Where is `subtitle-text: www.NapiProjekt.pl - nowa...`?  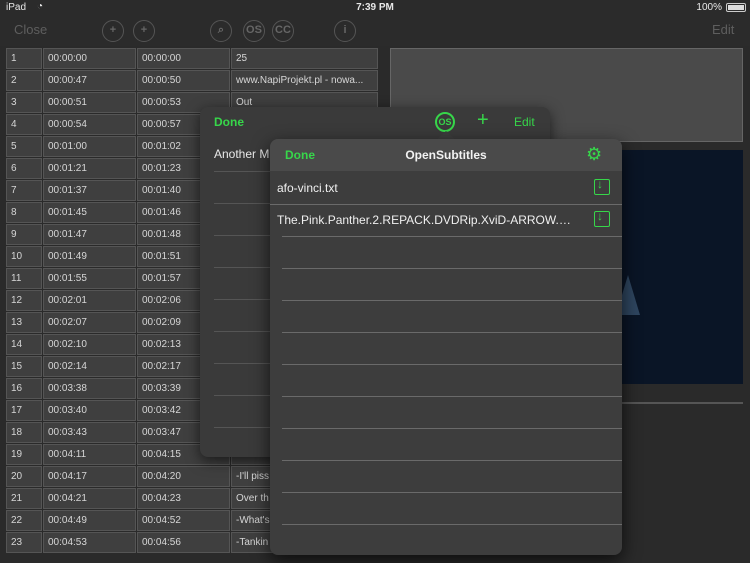 subtitle-text: www.NapiProjekt.pl - nowa... is located at coordinates (304, 80).